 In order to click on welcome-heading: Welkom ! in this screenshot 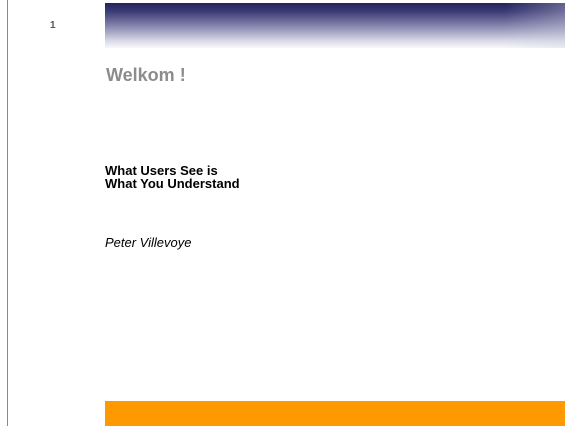, I will do `click(146, 75)`.